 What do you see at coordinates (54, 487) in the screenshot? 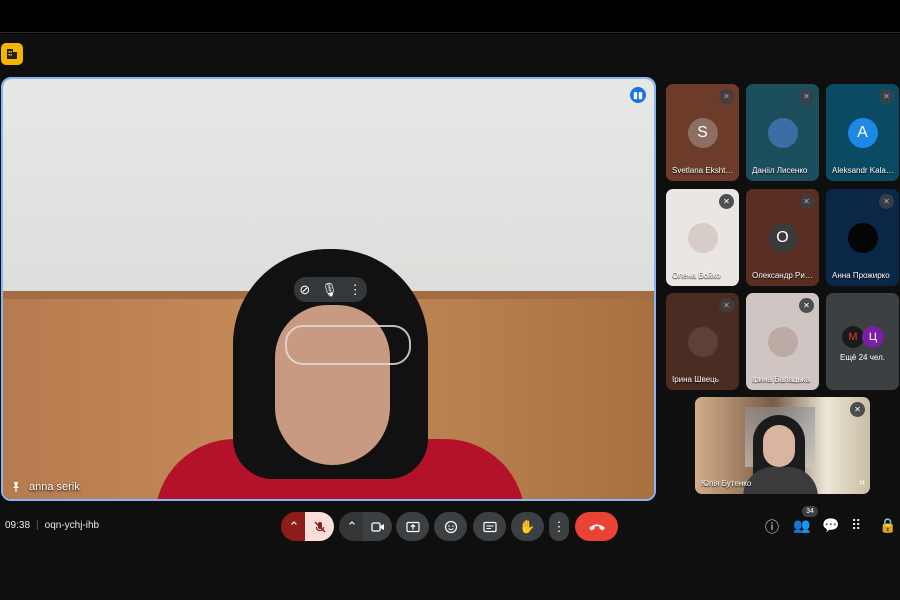
I see `main-speaker-name: anna serik` at bounding box center [54, 487].